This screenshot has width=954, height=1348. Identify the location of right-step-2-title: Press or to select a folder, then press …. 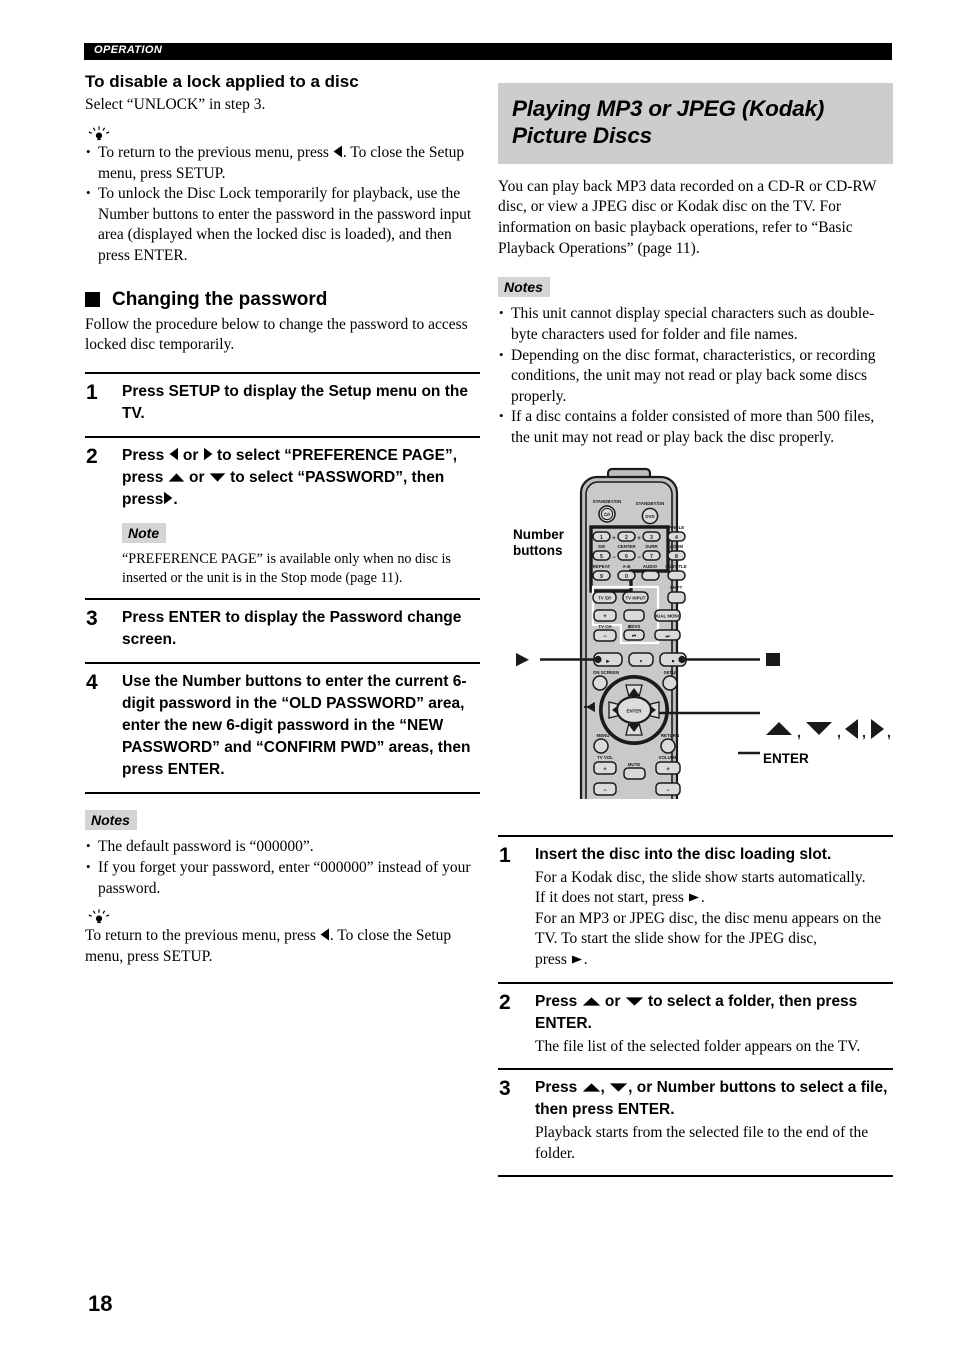
(714, 1013).